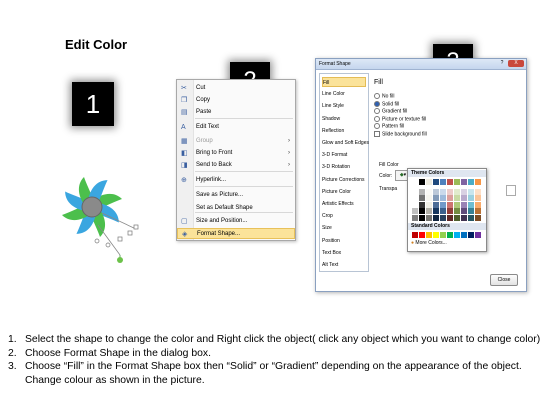 This screenshot has width=560, height=420. Describe the element at coordinates (236, 112) in the screenshot. I see `context-menu-item: ▤ Paste` at that location.